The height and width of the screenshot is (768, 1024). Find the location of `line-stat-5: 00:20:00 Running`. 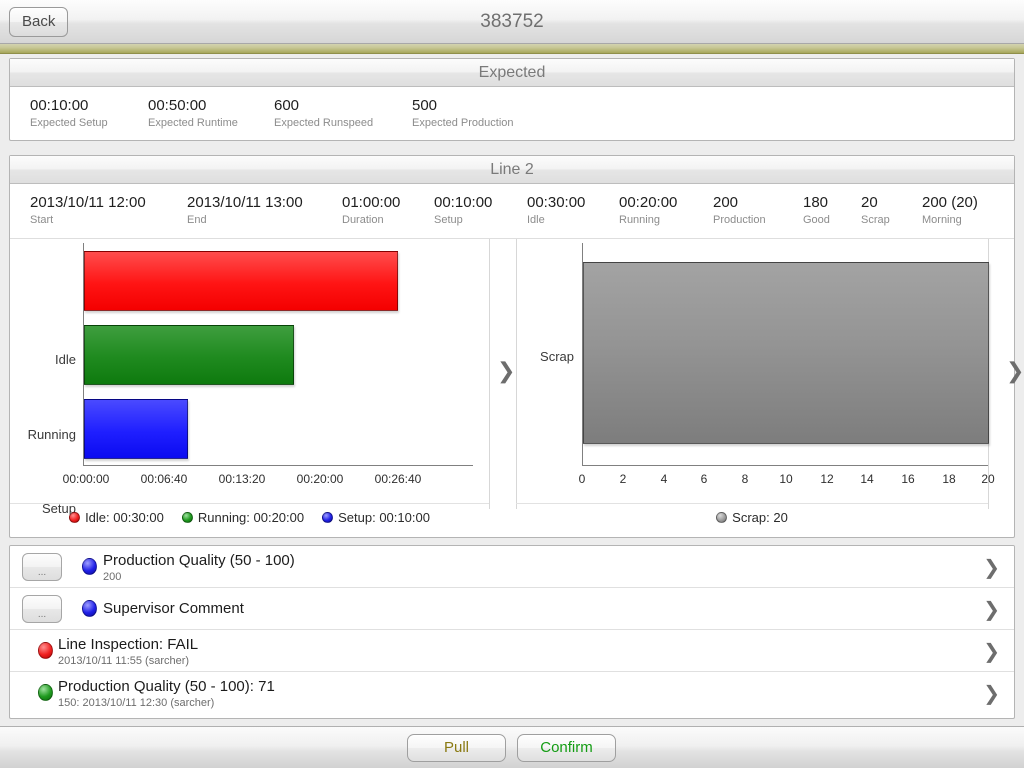

line-stat-5: 00:20:00 Running is located at coordinates (648, 210).